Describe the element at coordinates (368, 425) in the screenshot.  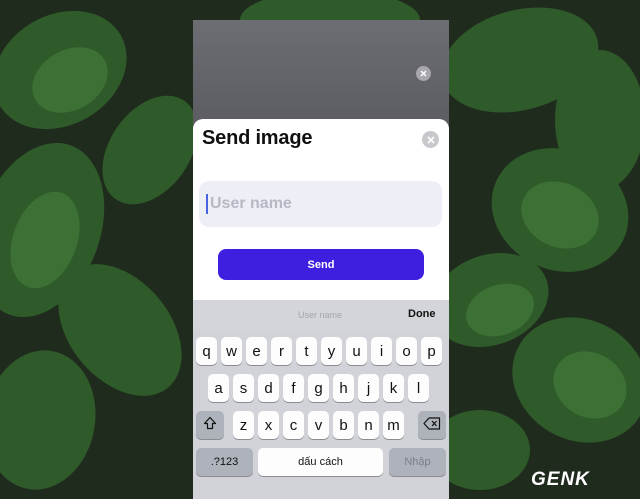
I see `key-n: n` at that location.